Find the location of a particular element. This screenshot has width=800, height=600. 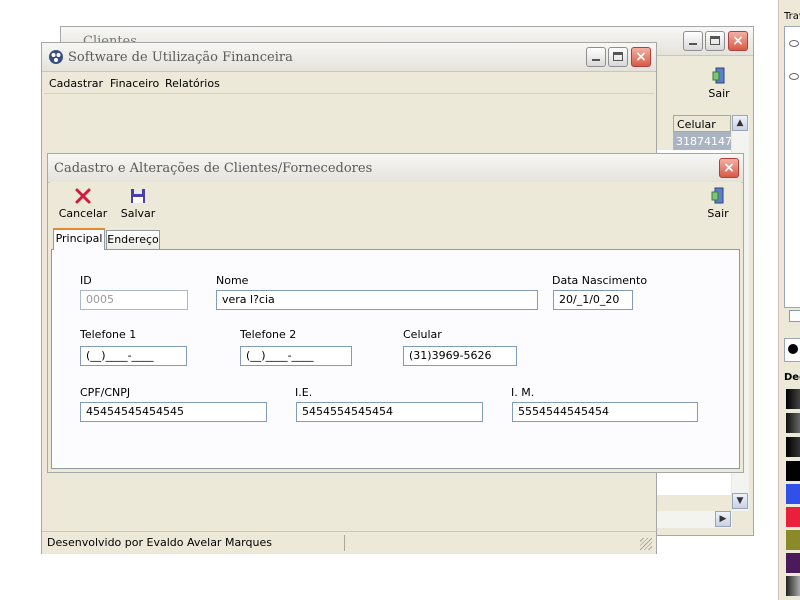

status-text: Desenvolvido por Evaldo Avelar Marques is located at coordinates (159, 542).